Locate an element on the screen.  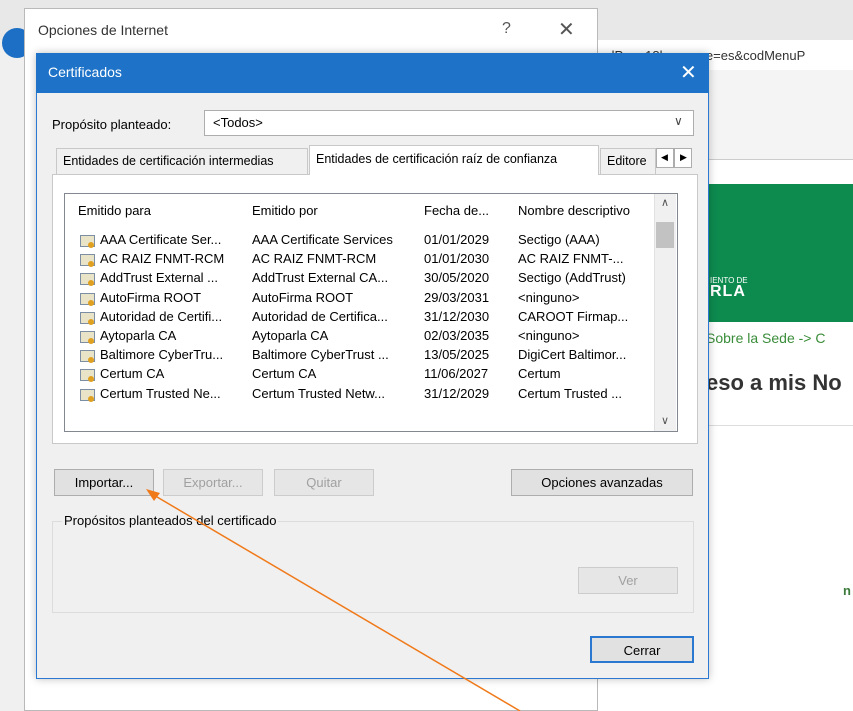
site-nav-link: Sobre la Sede -> C is located at coordinates (779, 341).